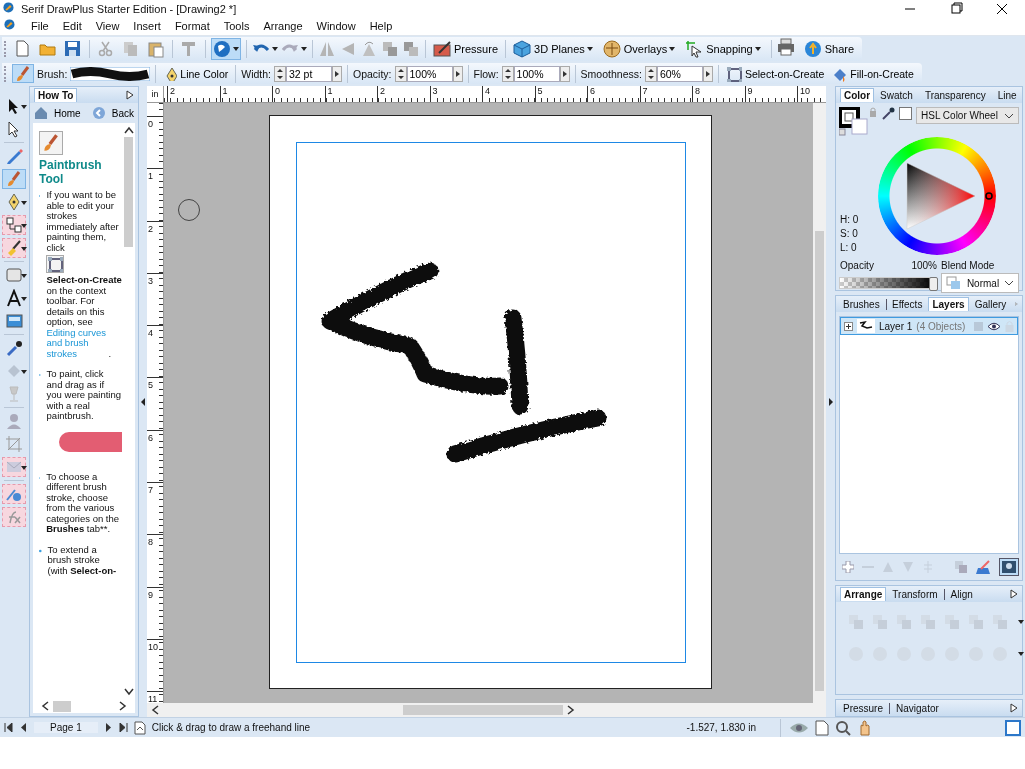 The width and height of the screenshot is (1025, 769). I want to click on home-button: Home, so click(57, 113).